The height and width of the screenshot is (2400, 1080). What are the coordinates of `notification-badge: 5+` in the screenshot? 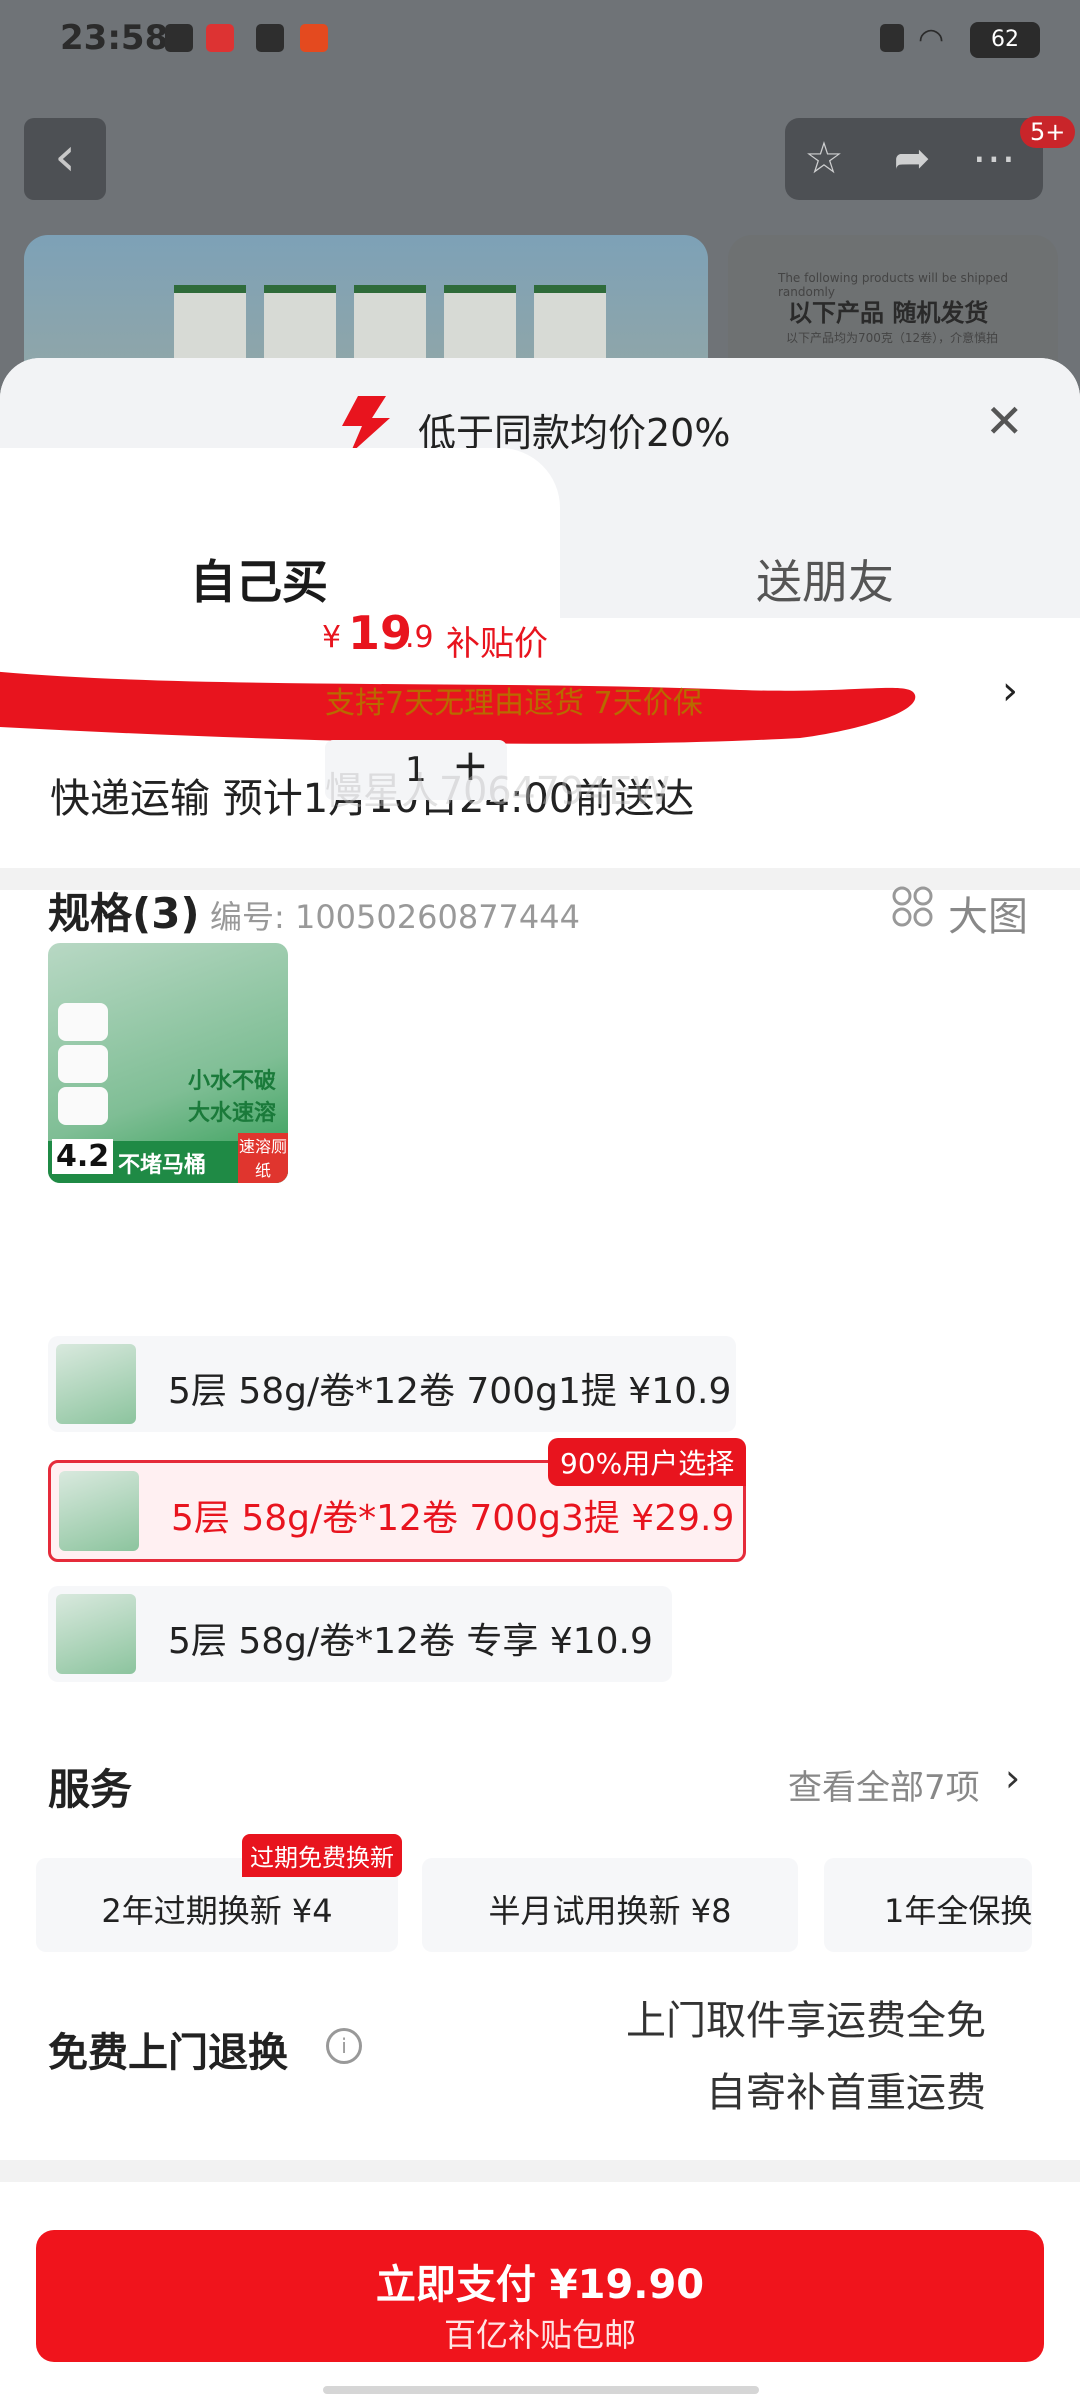 It's located at (1048, 132).